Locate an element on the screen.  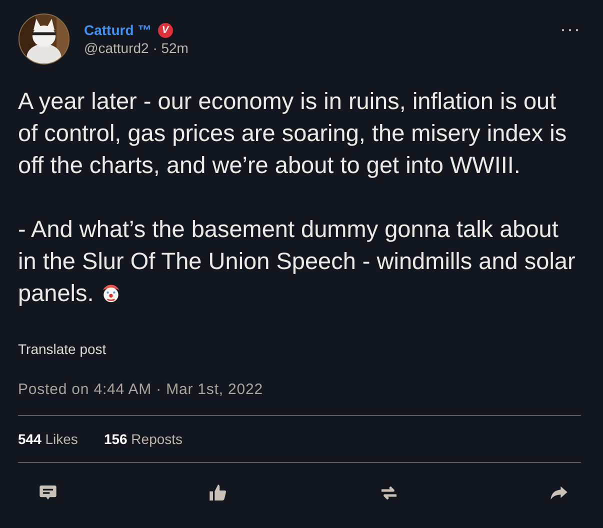
like-icon is located at coordinates (218, 493).